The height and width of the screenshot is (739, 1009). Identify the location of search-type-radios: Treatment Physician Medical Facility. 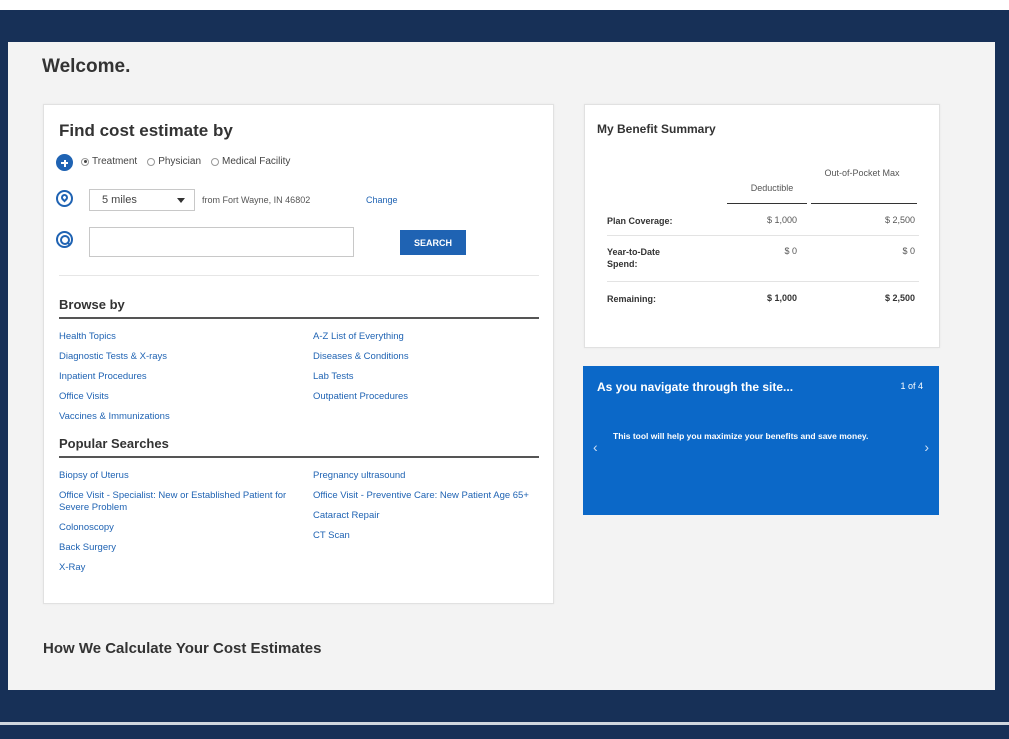
(190, 161).